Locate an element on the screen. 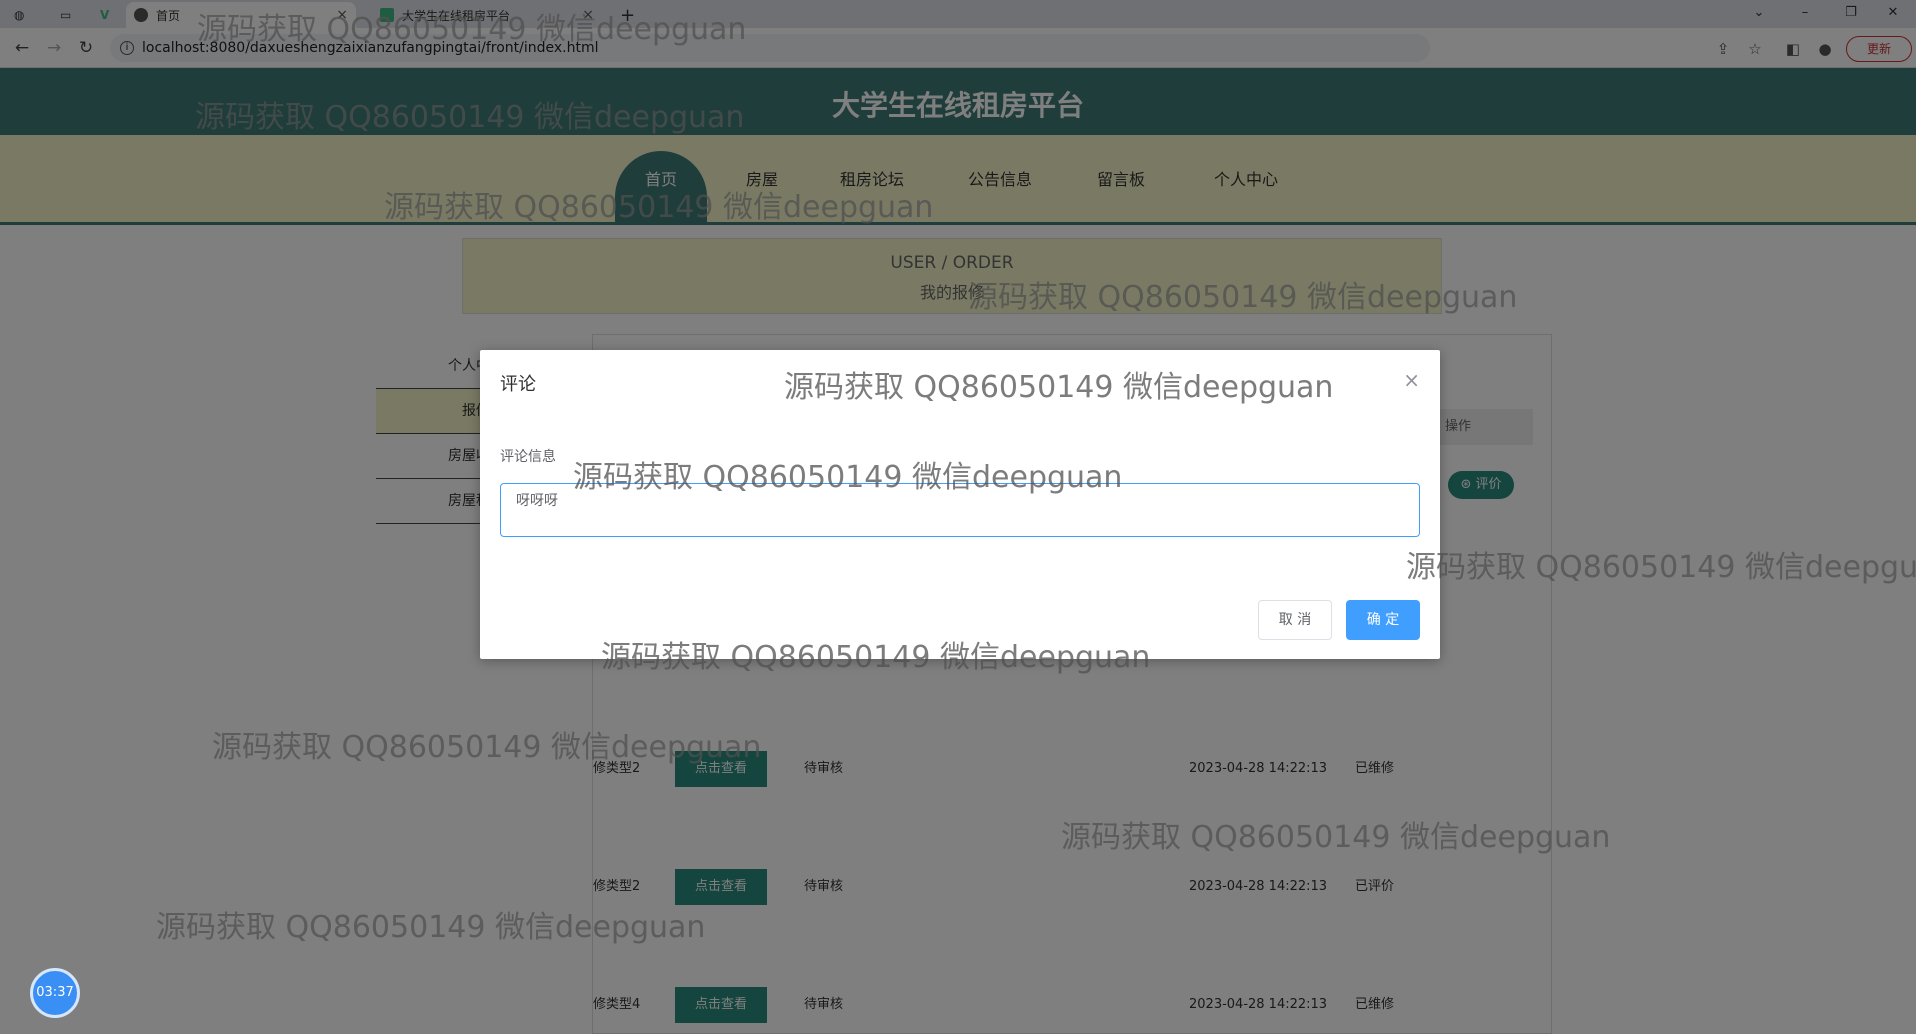 The image size is (1916, 1034). comment-dialog: 评论 × 评论信息 取 消 确 定 is located at coordinates (960, 504).